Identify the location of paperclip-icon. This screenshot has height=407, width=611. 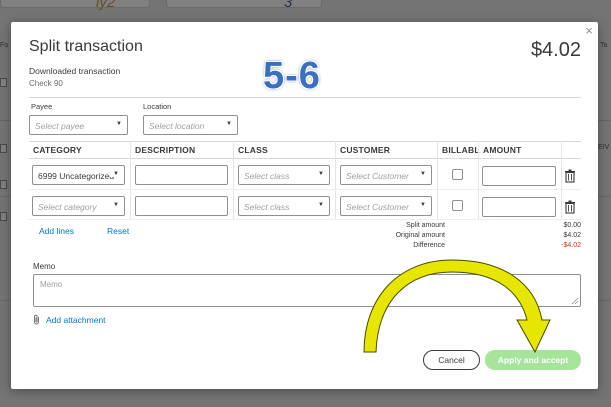
(36, 319).